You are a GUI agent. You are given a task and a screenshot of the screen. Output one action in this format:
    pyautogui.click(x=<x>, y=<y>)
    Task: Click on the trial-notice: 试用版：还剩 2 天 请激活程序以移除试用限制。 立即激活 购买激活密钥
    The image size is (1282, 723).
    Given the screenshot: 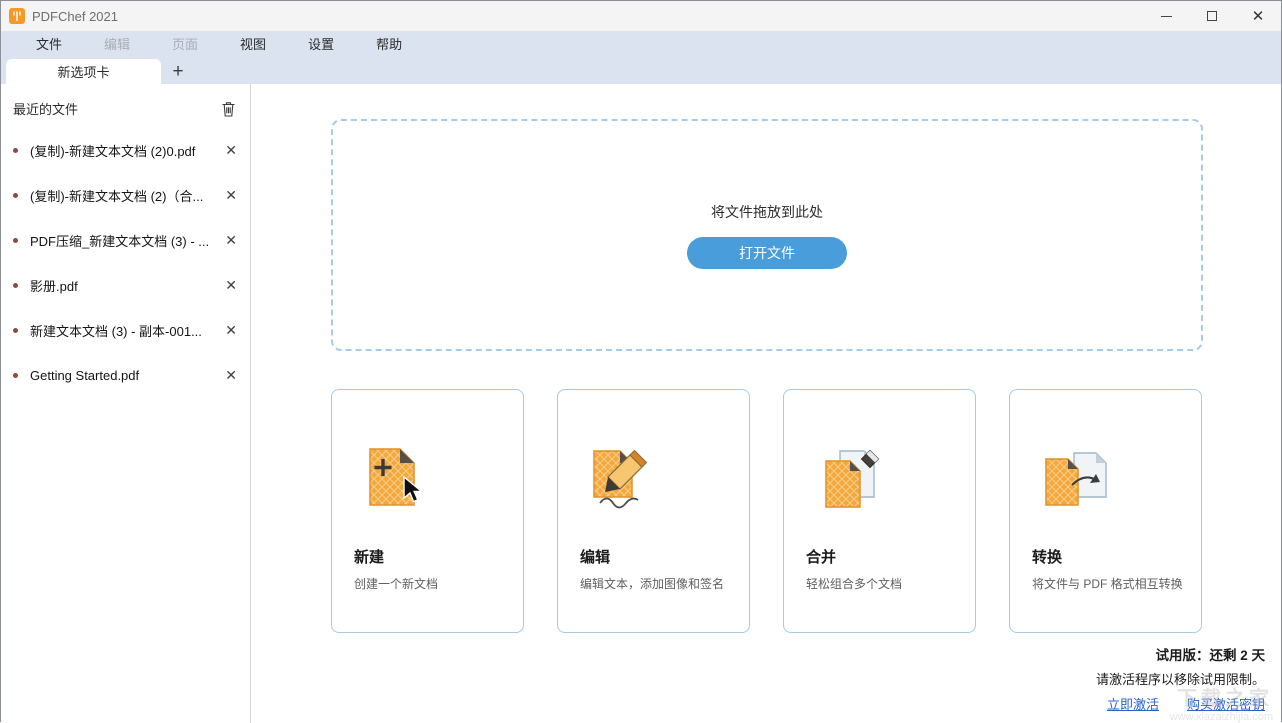 What is the action you would take?
    pyautogui.click(x=1180, y=678)
    